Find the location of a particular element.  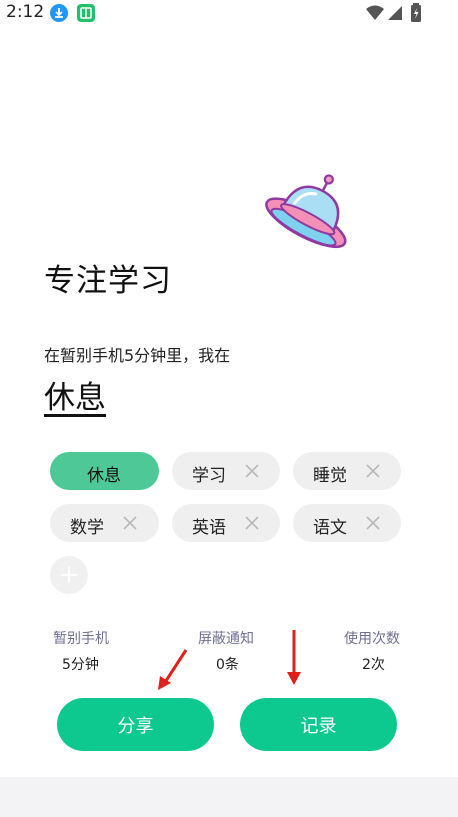

tag-chip-english: 英语 is located at coordinates (226, 523).